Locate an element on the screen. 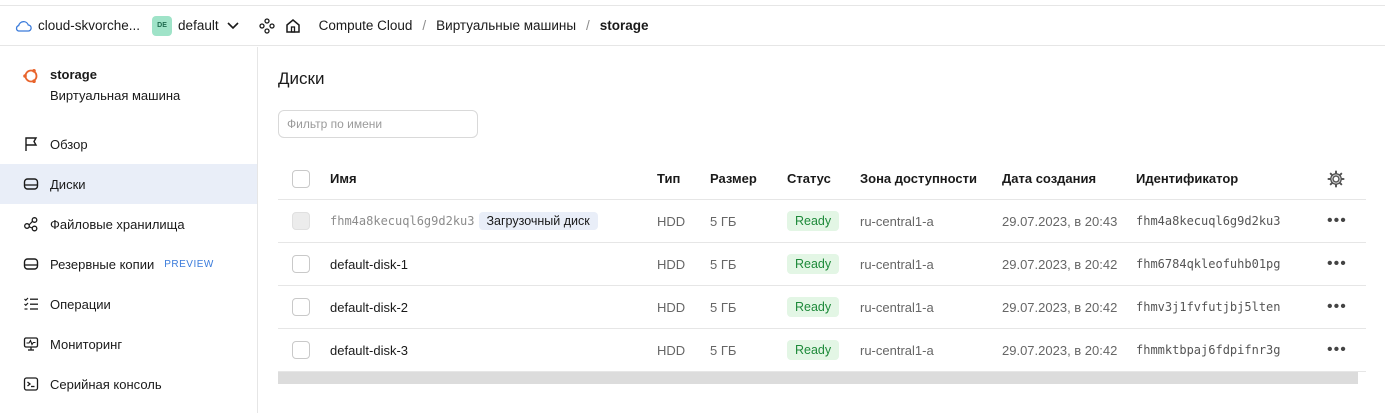 Image resolution: width=1385 pixels, height=413 pixels. column-header-zone: Зона доступности is located at coordinates (918, 178).